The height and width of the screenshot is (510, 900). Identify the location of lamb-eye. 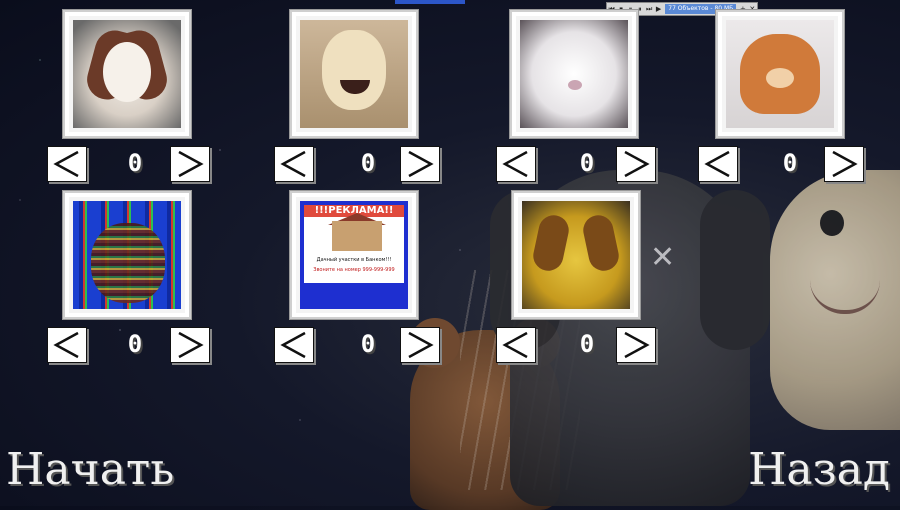
(832, 223).